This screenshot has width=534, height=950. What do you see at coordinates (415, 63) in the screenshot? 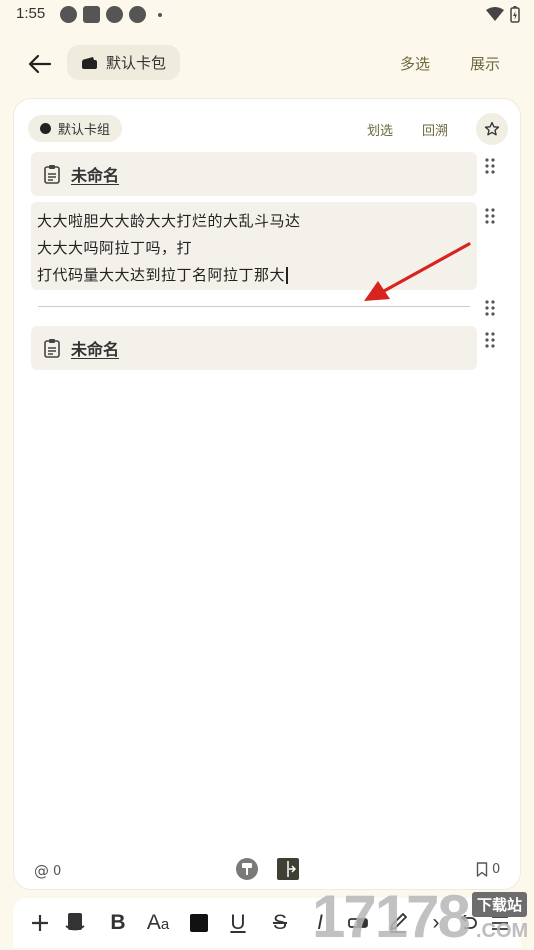
I see `multi-select-button: 多选` at bounding box center [415, 63].